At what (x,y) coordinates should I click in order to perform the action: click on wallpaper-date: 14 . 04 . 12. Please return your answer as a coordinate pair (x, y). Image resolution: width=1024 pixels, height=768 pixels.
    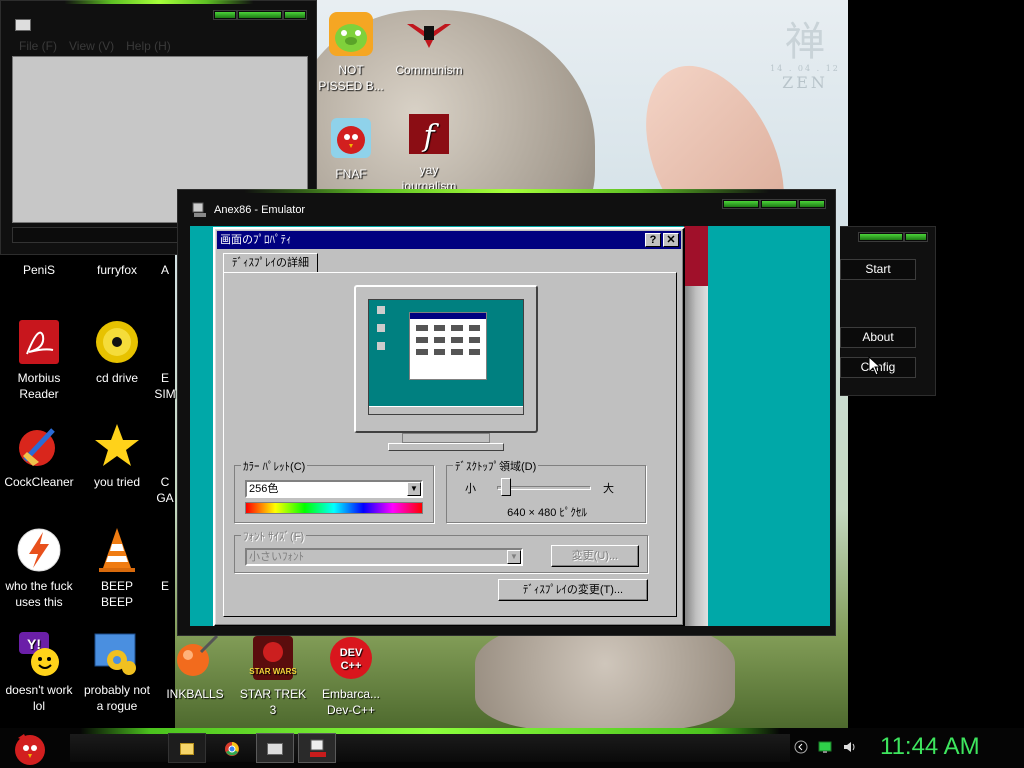
    Looking at the image, I should click on (805, 68).